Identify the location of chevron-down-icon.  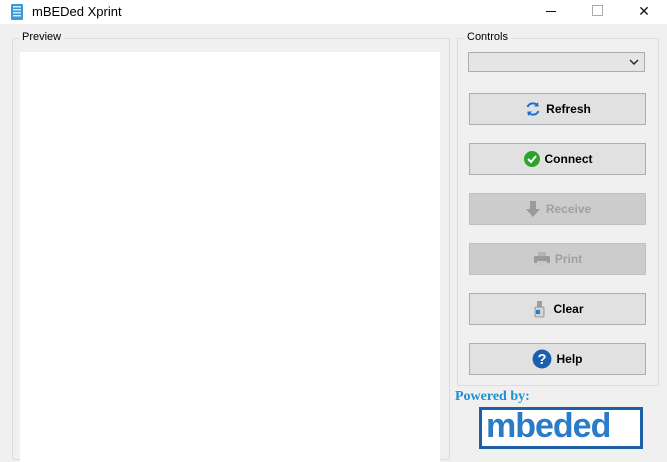
(634, 62).